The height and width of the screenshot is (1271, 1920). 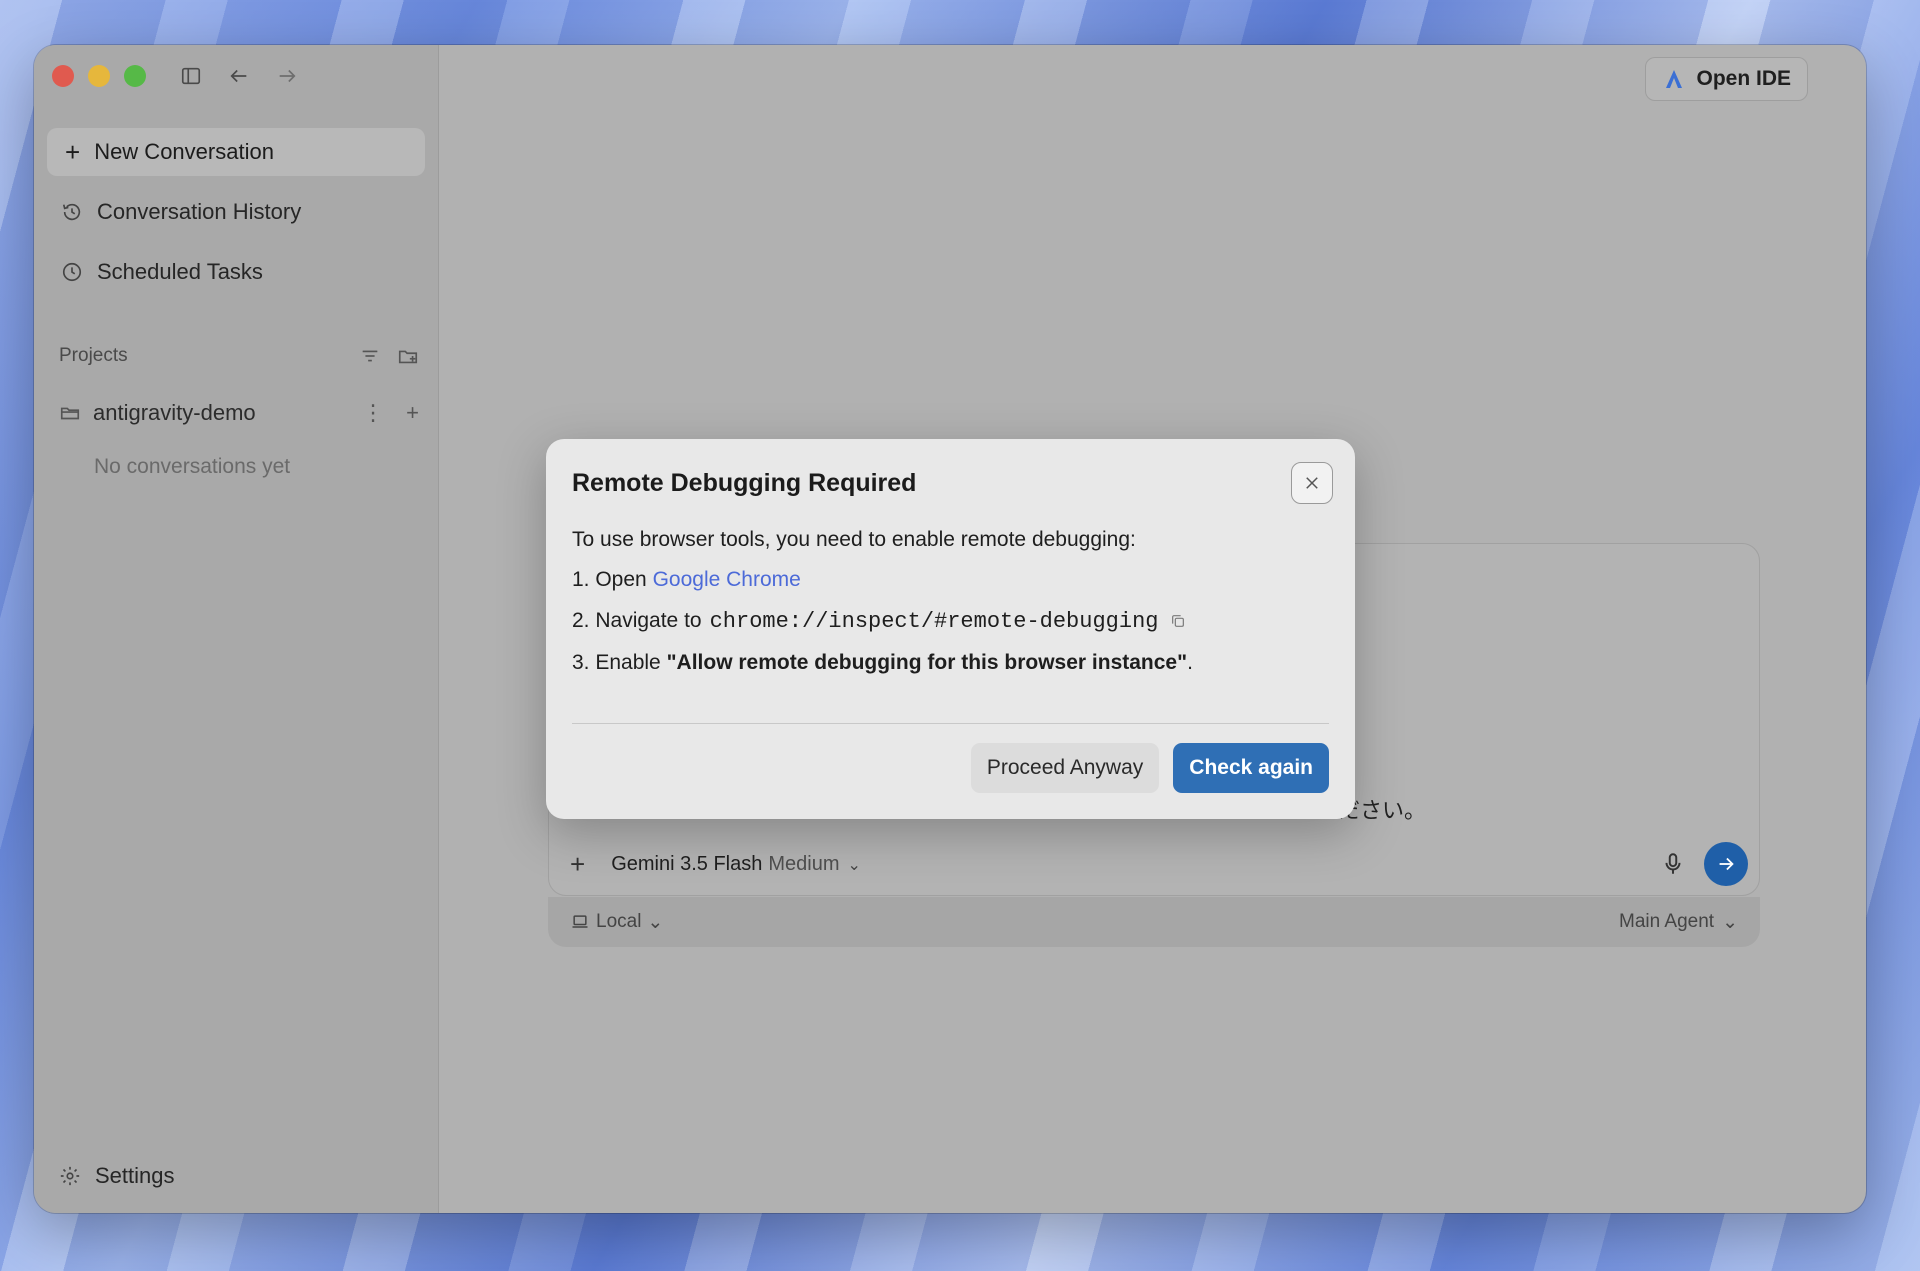 I want to click on empty-conversations-note: No conversations yet, so click(x=192, y=466).